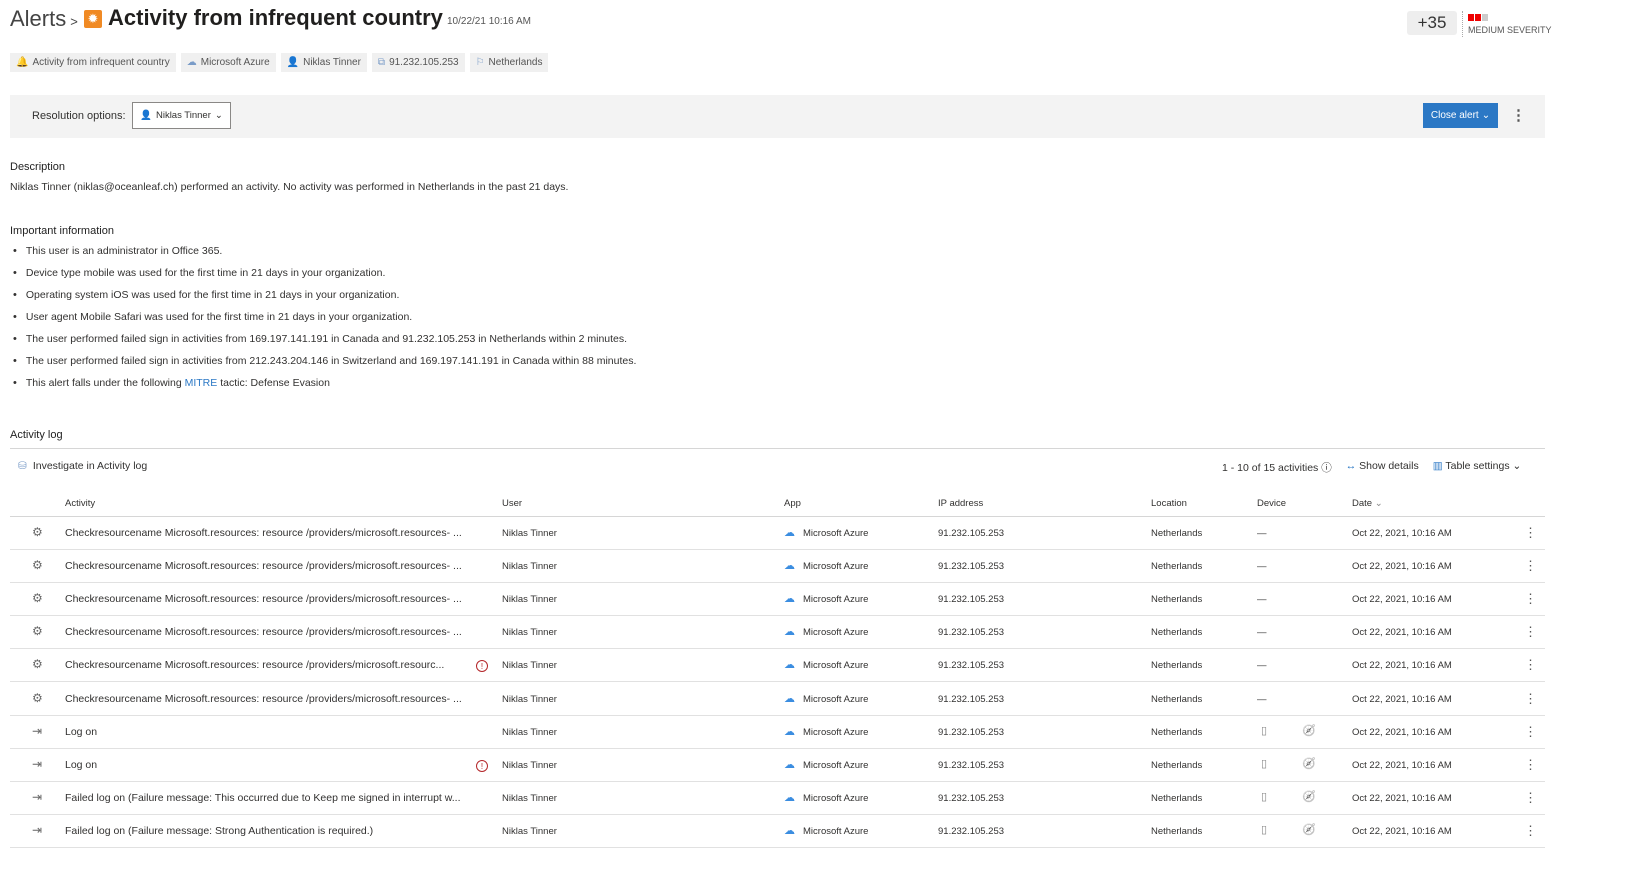  I want to click on description-heading: Description, so click(38, 167).